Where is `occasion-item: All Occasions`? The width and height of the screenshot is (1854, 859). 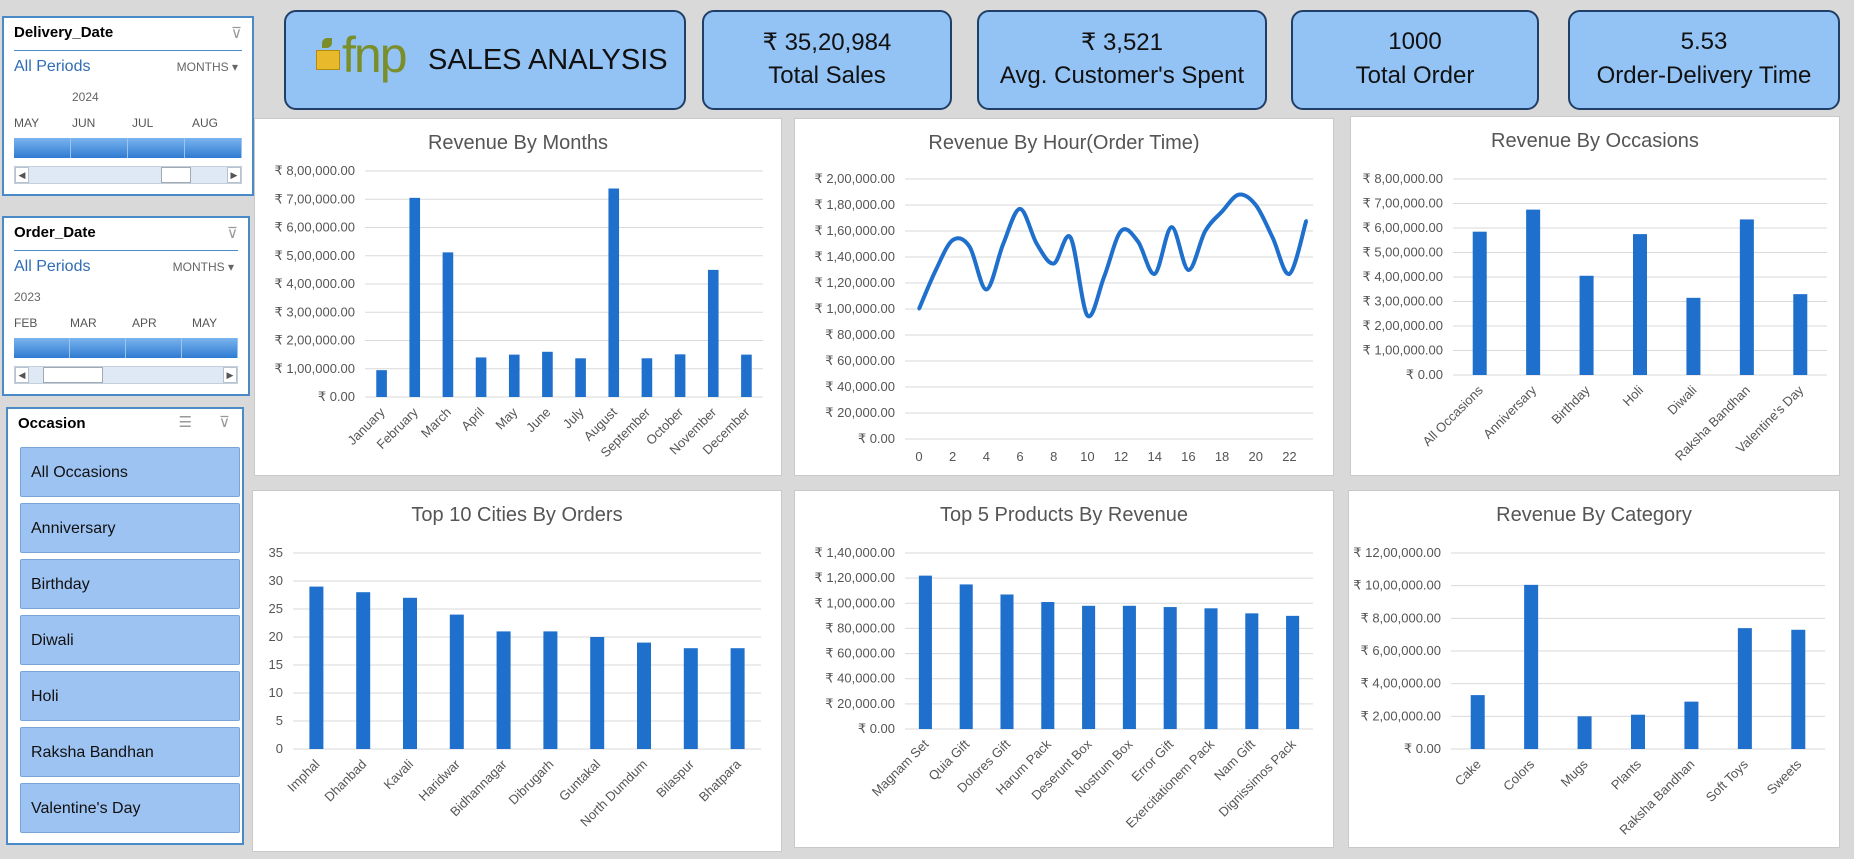 occasion-item: All Occasions is located at coordinates (130, 472).